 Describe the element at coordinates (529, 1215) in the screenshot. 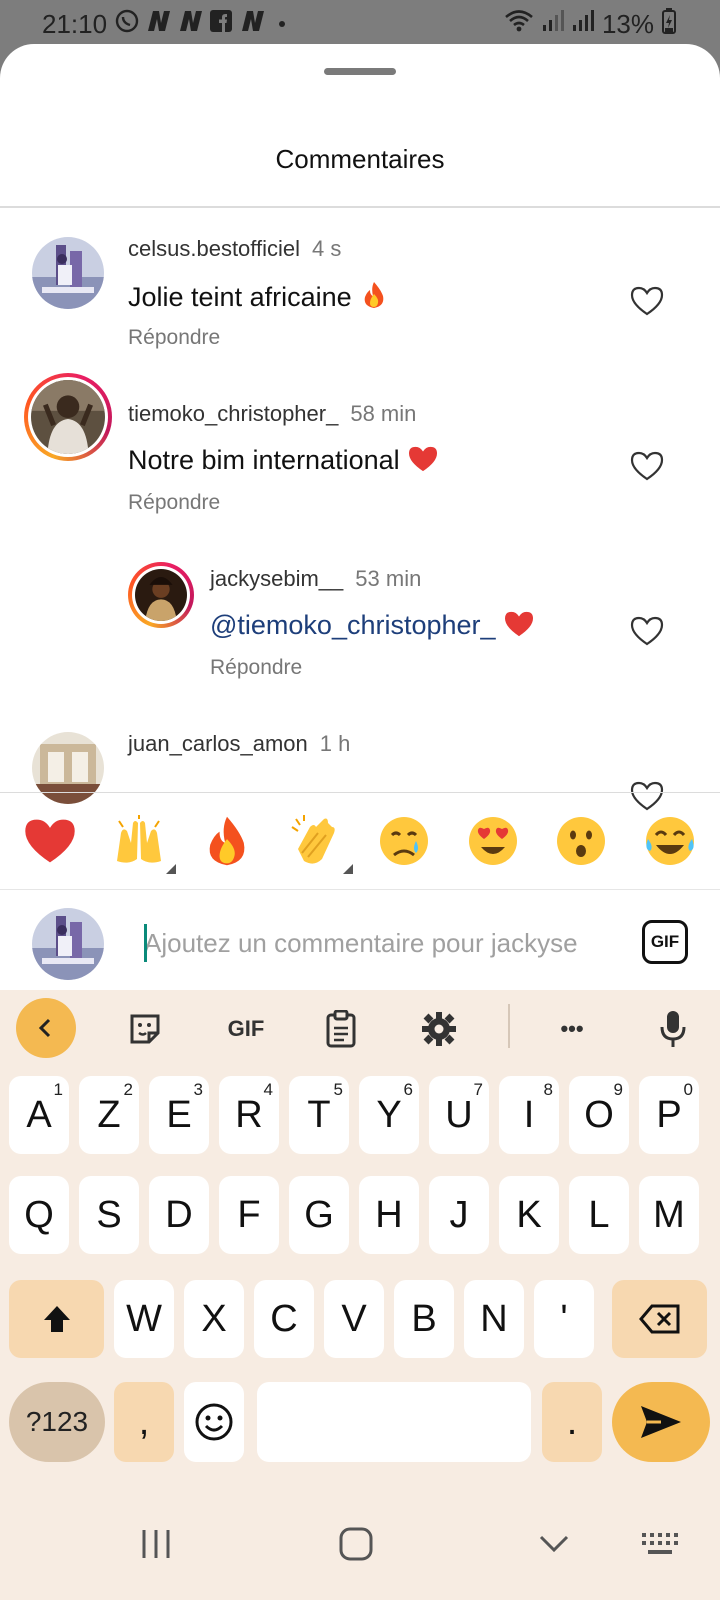

I see `key-k: K` at that location.